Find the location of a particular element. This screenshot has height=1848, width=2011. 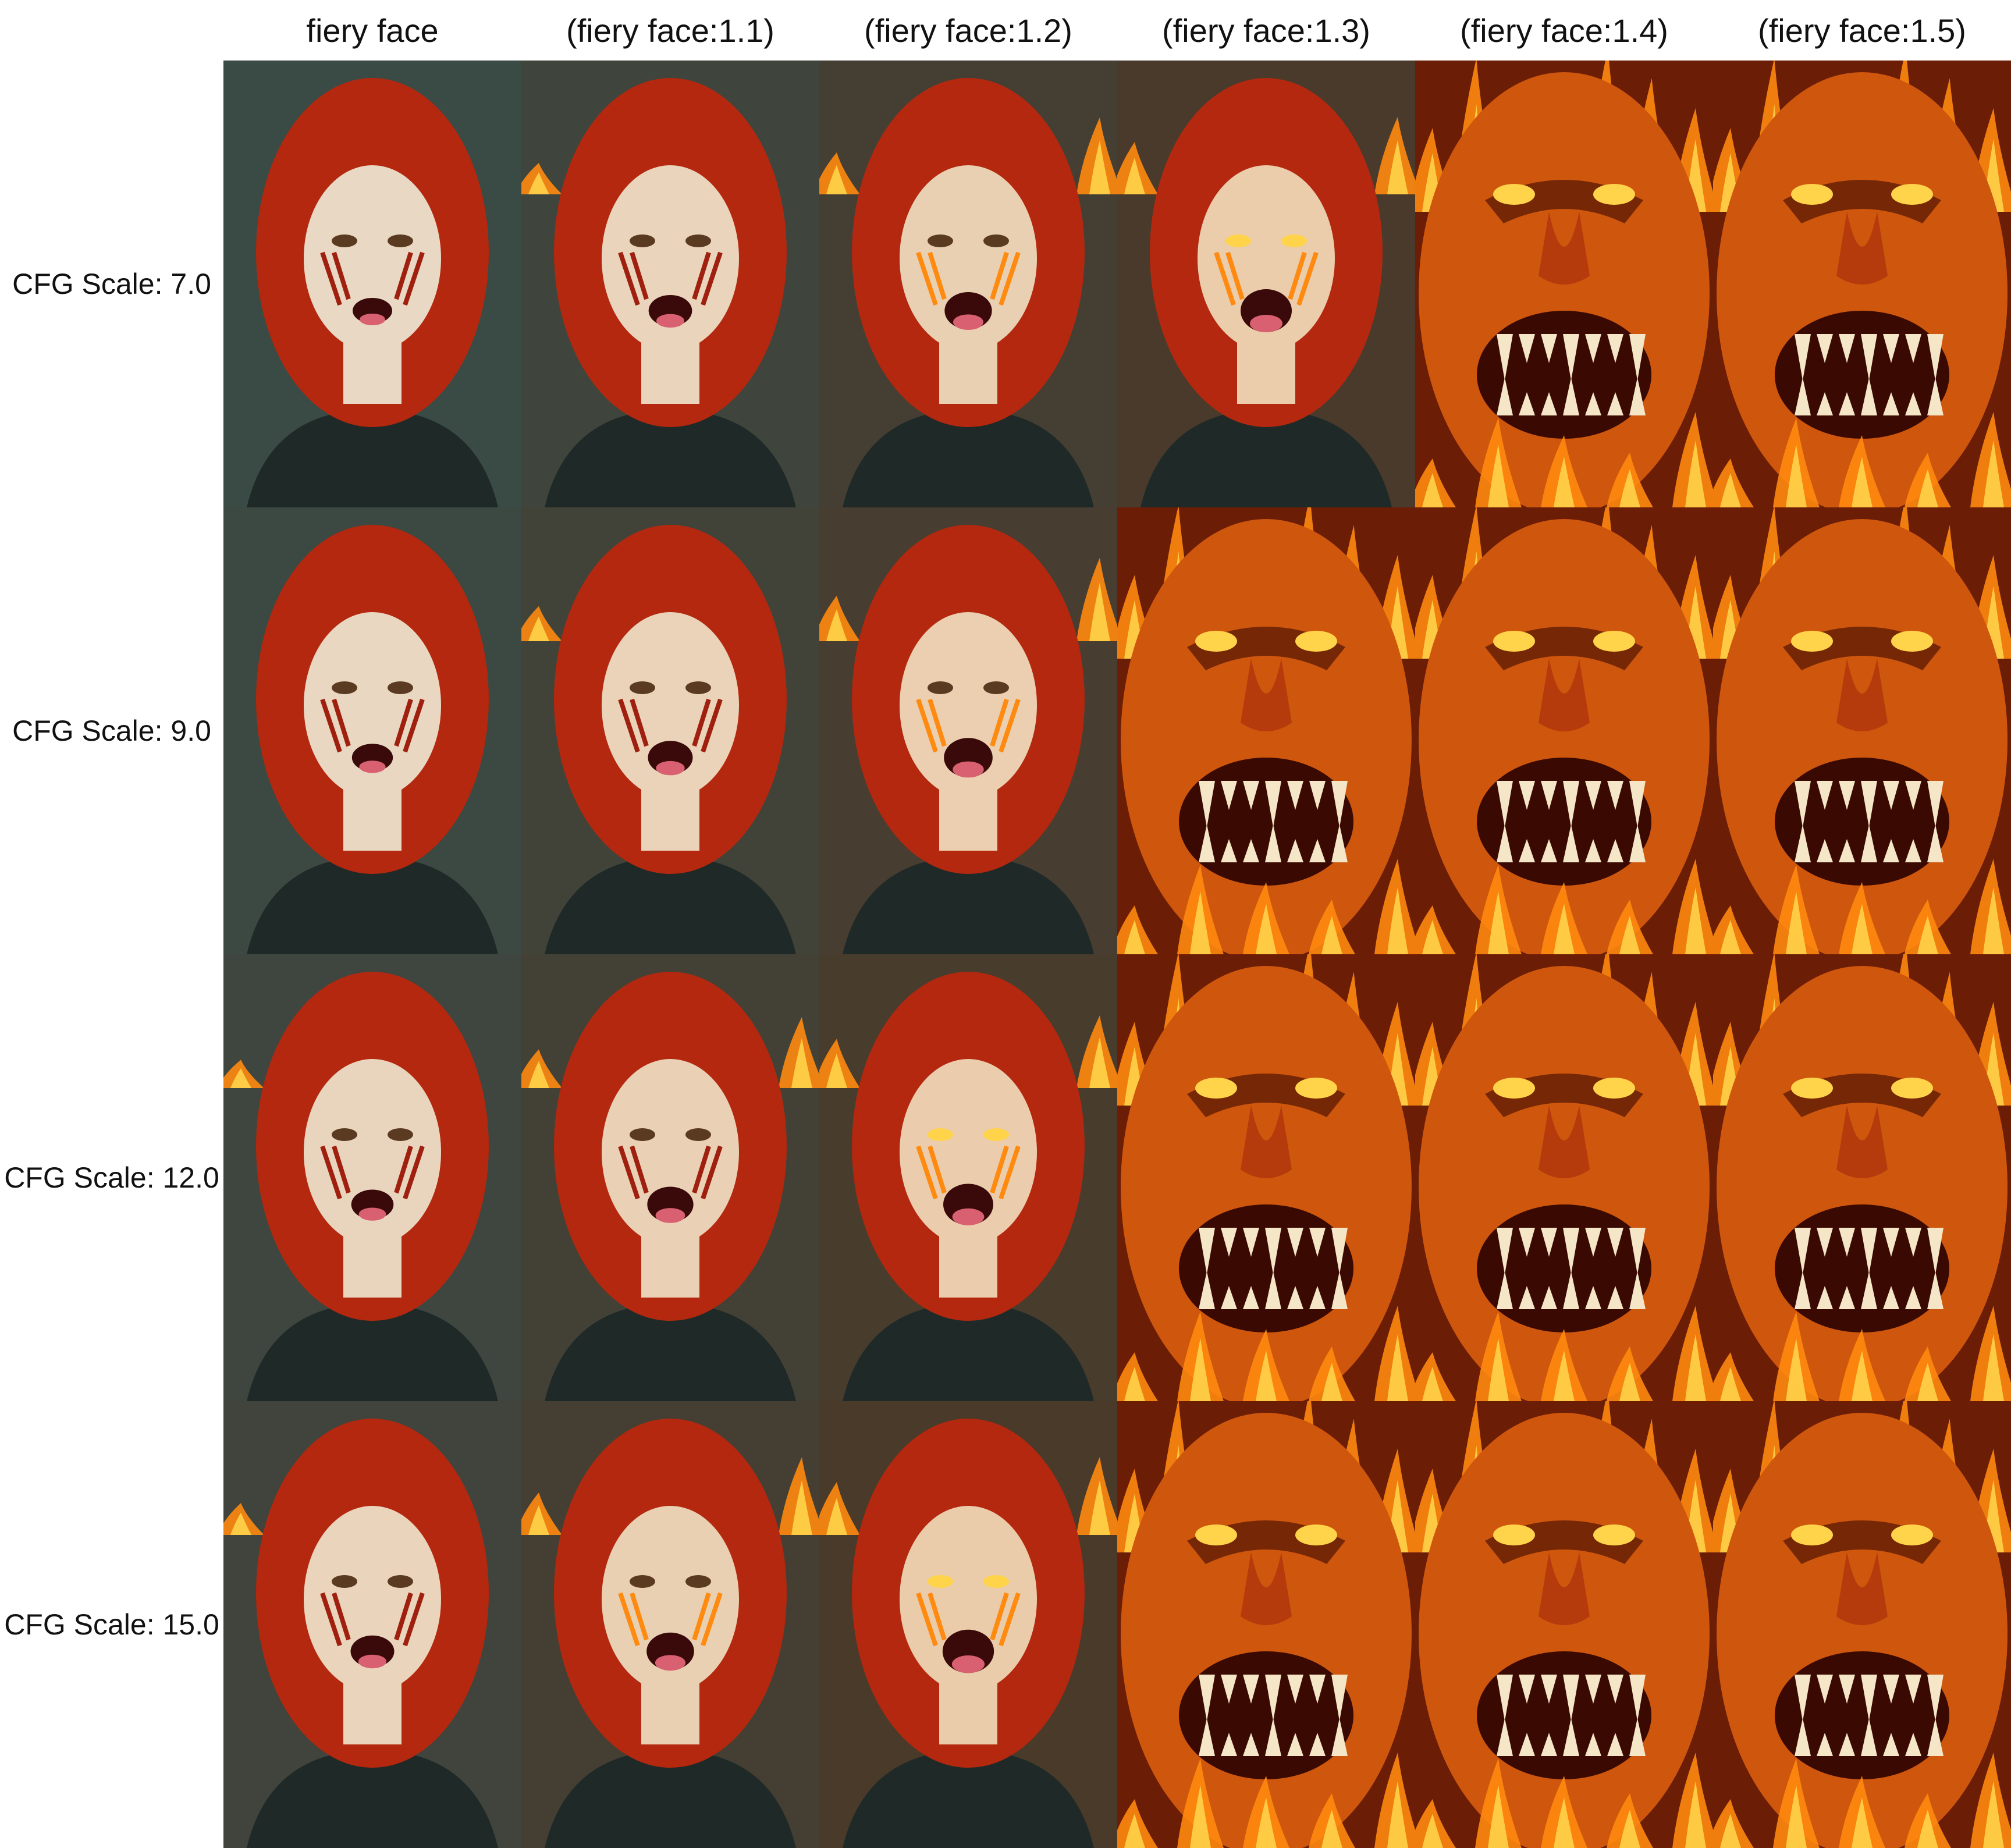

column-header: (fiery face:1.3) is located at coordinates (1266, 31).